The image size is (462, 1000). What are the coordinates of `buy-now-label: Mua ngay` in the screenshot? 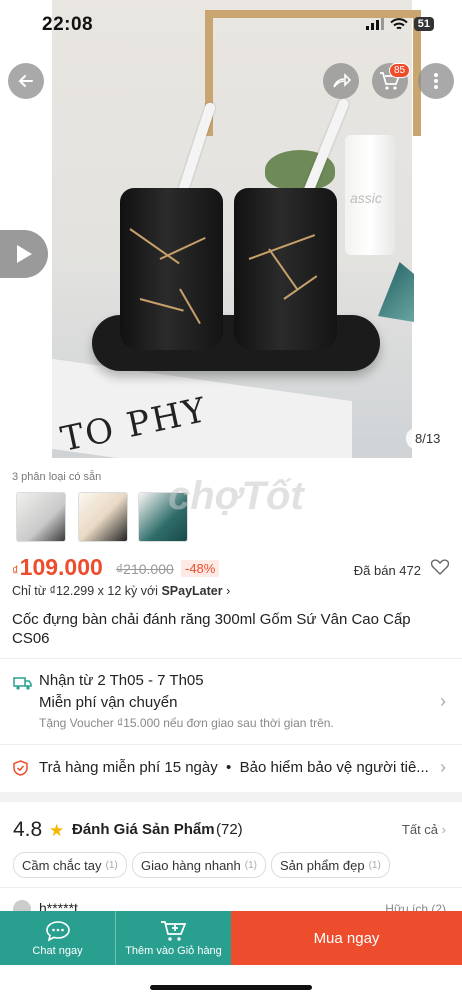 It's located at (346, 938).